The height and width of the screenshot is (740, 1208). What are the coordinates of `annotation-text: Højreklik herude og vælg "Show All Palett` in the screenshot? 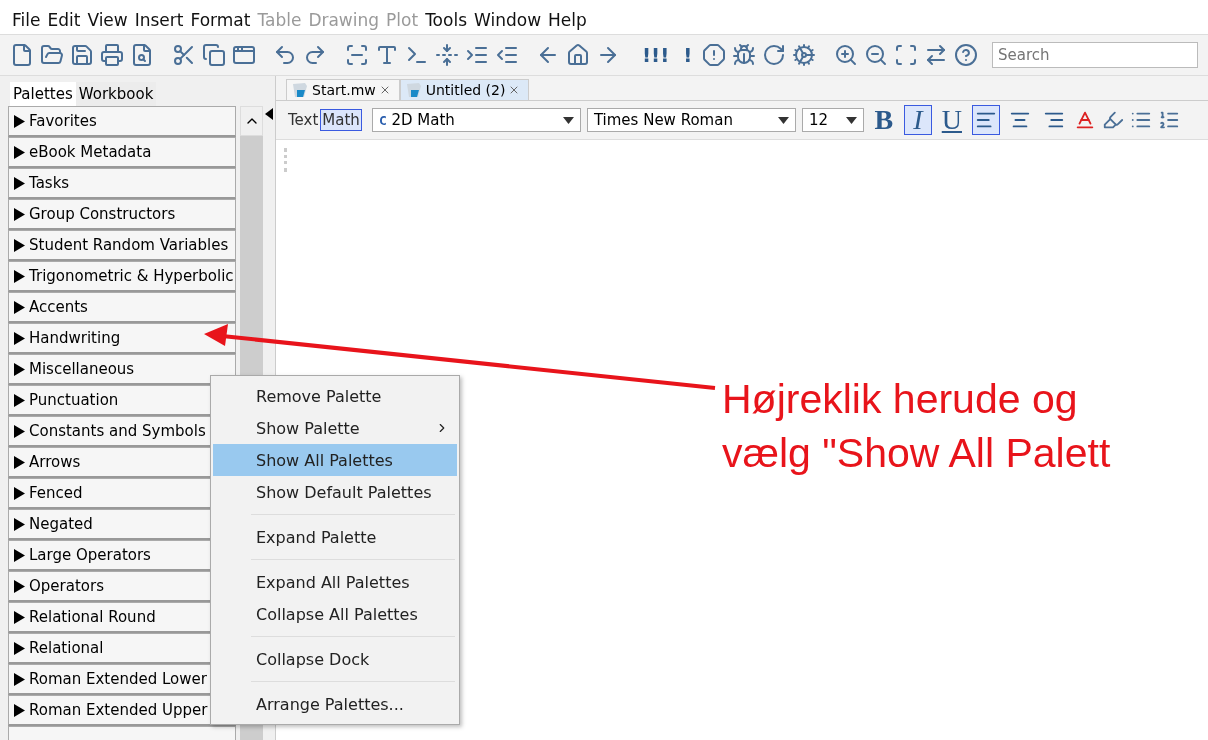 It's located at (916, 426).